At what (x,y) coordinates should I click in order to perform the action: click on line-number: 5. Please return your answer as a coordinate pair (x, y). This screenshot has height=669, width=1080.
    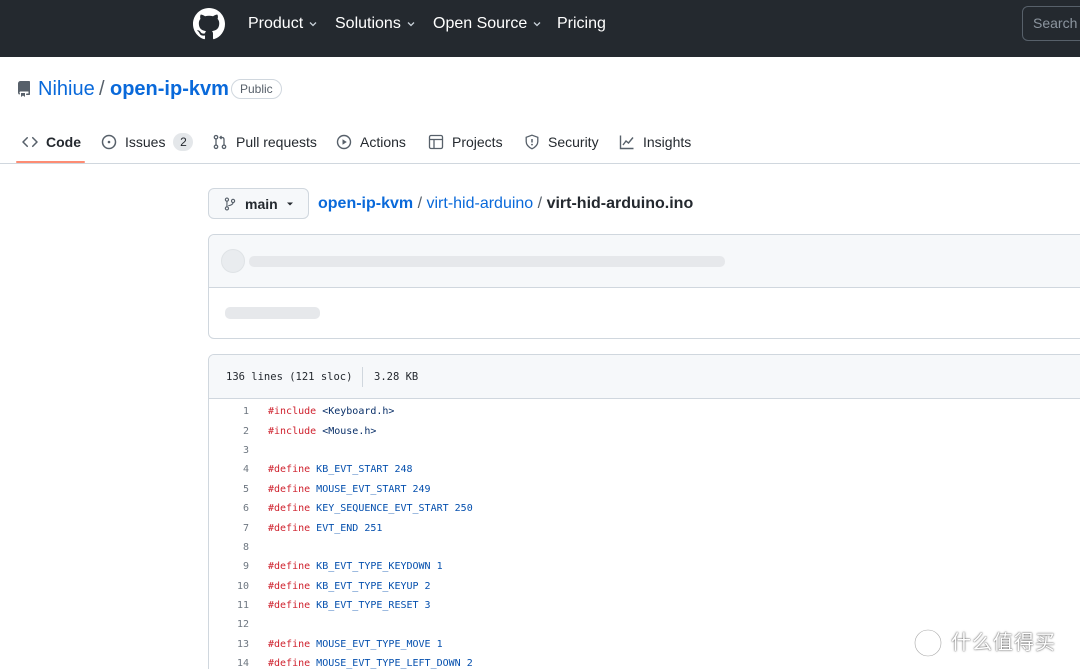
    Looking at the image, I should click on (229, 489).